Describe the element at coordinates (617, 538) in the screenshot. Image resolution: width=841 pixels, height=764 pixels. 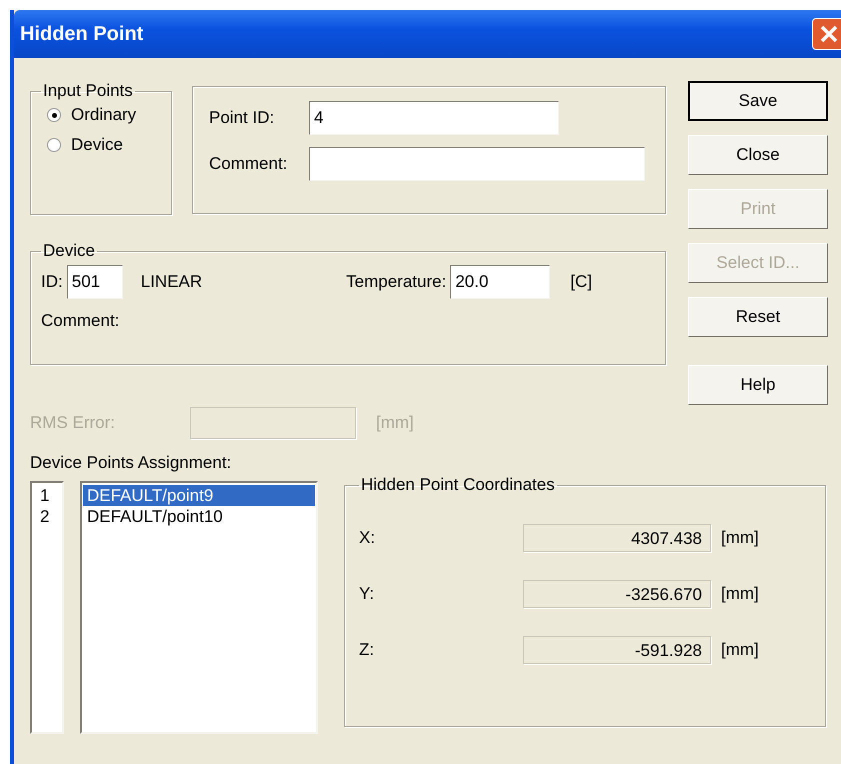
I see `readonly-field: 4307.438` at that location.